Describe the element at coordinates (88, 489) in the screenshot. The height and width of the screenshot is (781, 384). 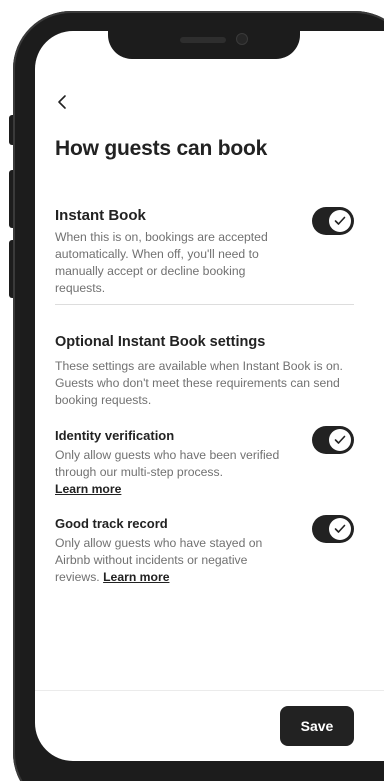
I see `identity-learn-more-link: Learn more` at that location.